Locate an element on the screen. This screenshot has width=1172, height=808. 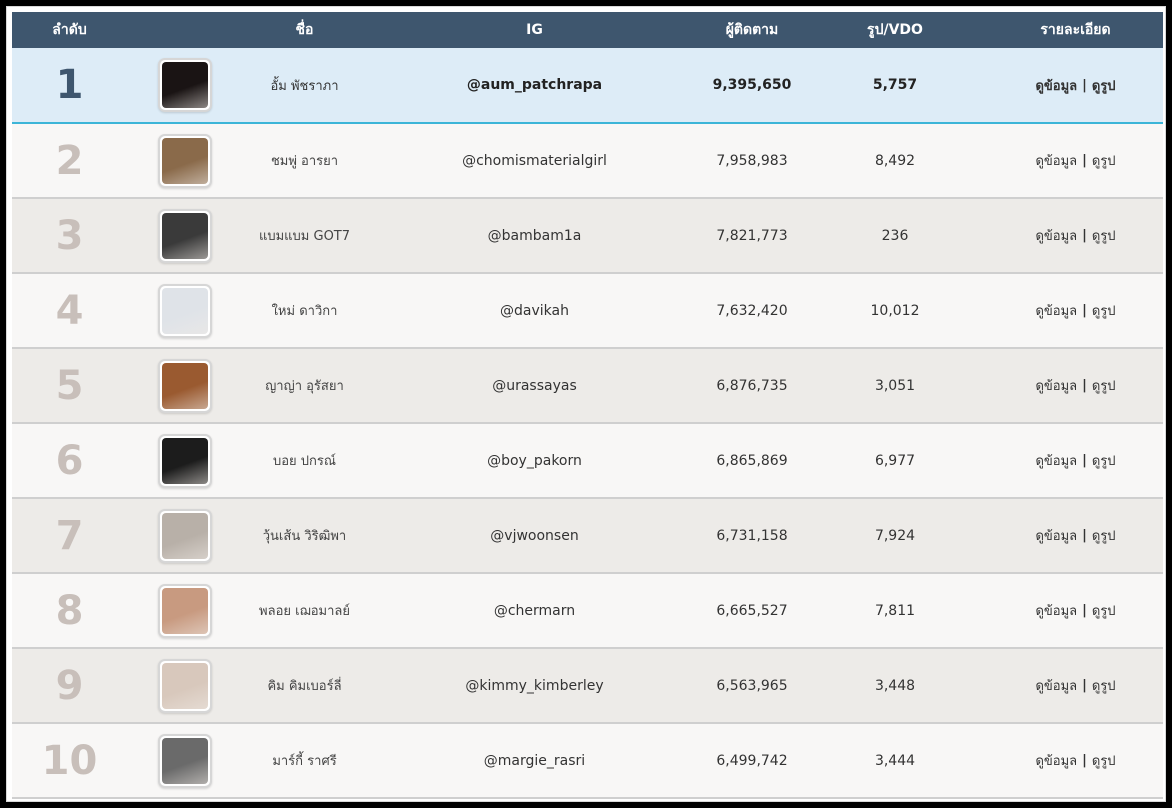
followers-cell: 7,821,773 is located at coordinates (752, 236).